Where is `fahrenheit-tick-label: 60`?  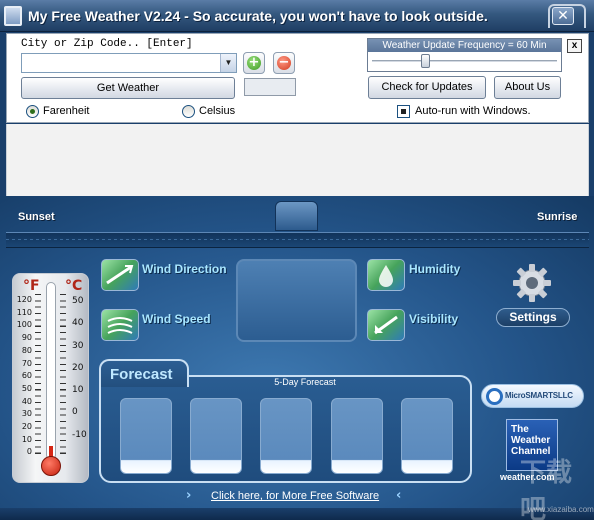 fahrenheit-tick-label: 60 is located at coordinates (26, 376).